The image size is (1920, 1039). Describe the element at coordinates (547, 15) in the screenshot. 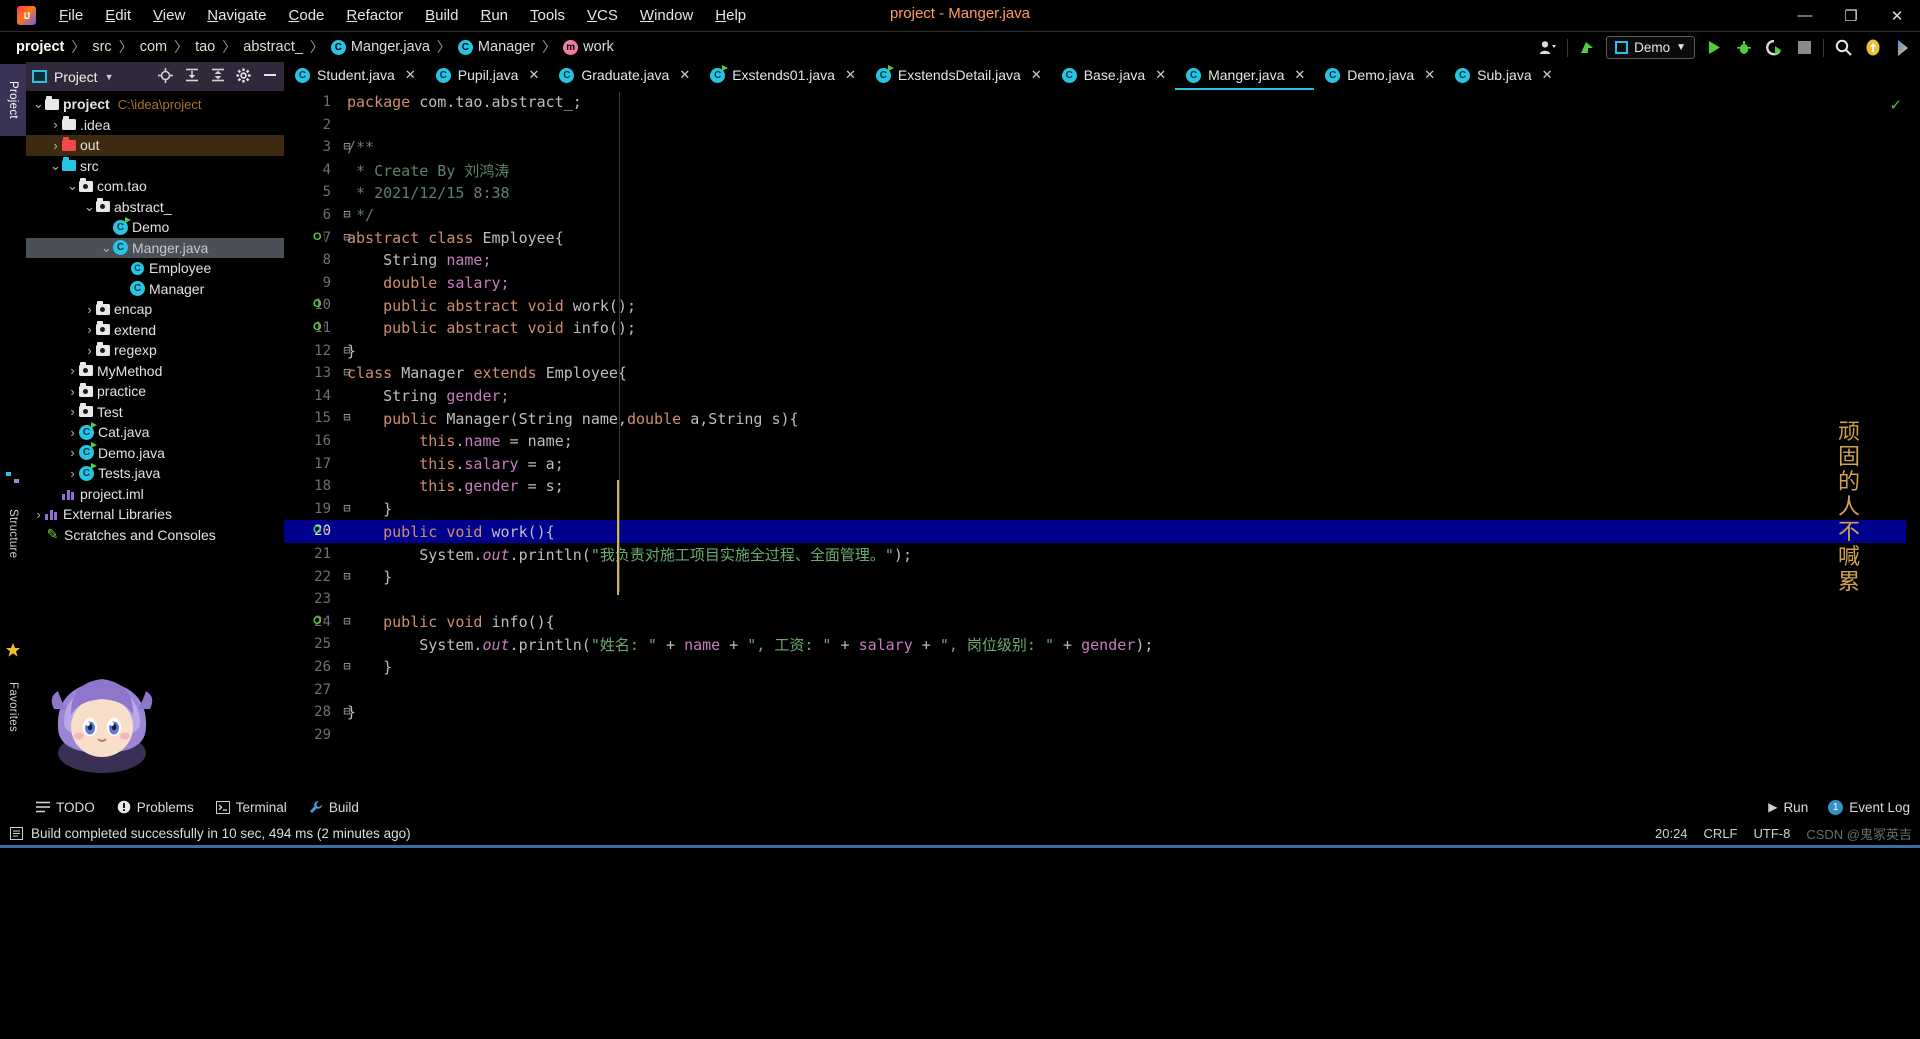

I see `menu-item-tools: Tools` at that location.